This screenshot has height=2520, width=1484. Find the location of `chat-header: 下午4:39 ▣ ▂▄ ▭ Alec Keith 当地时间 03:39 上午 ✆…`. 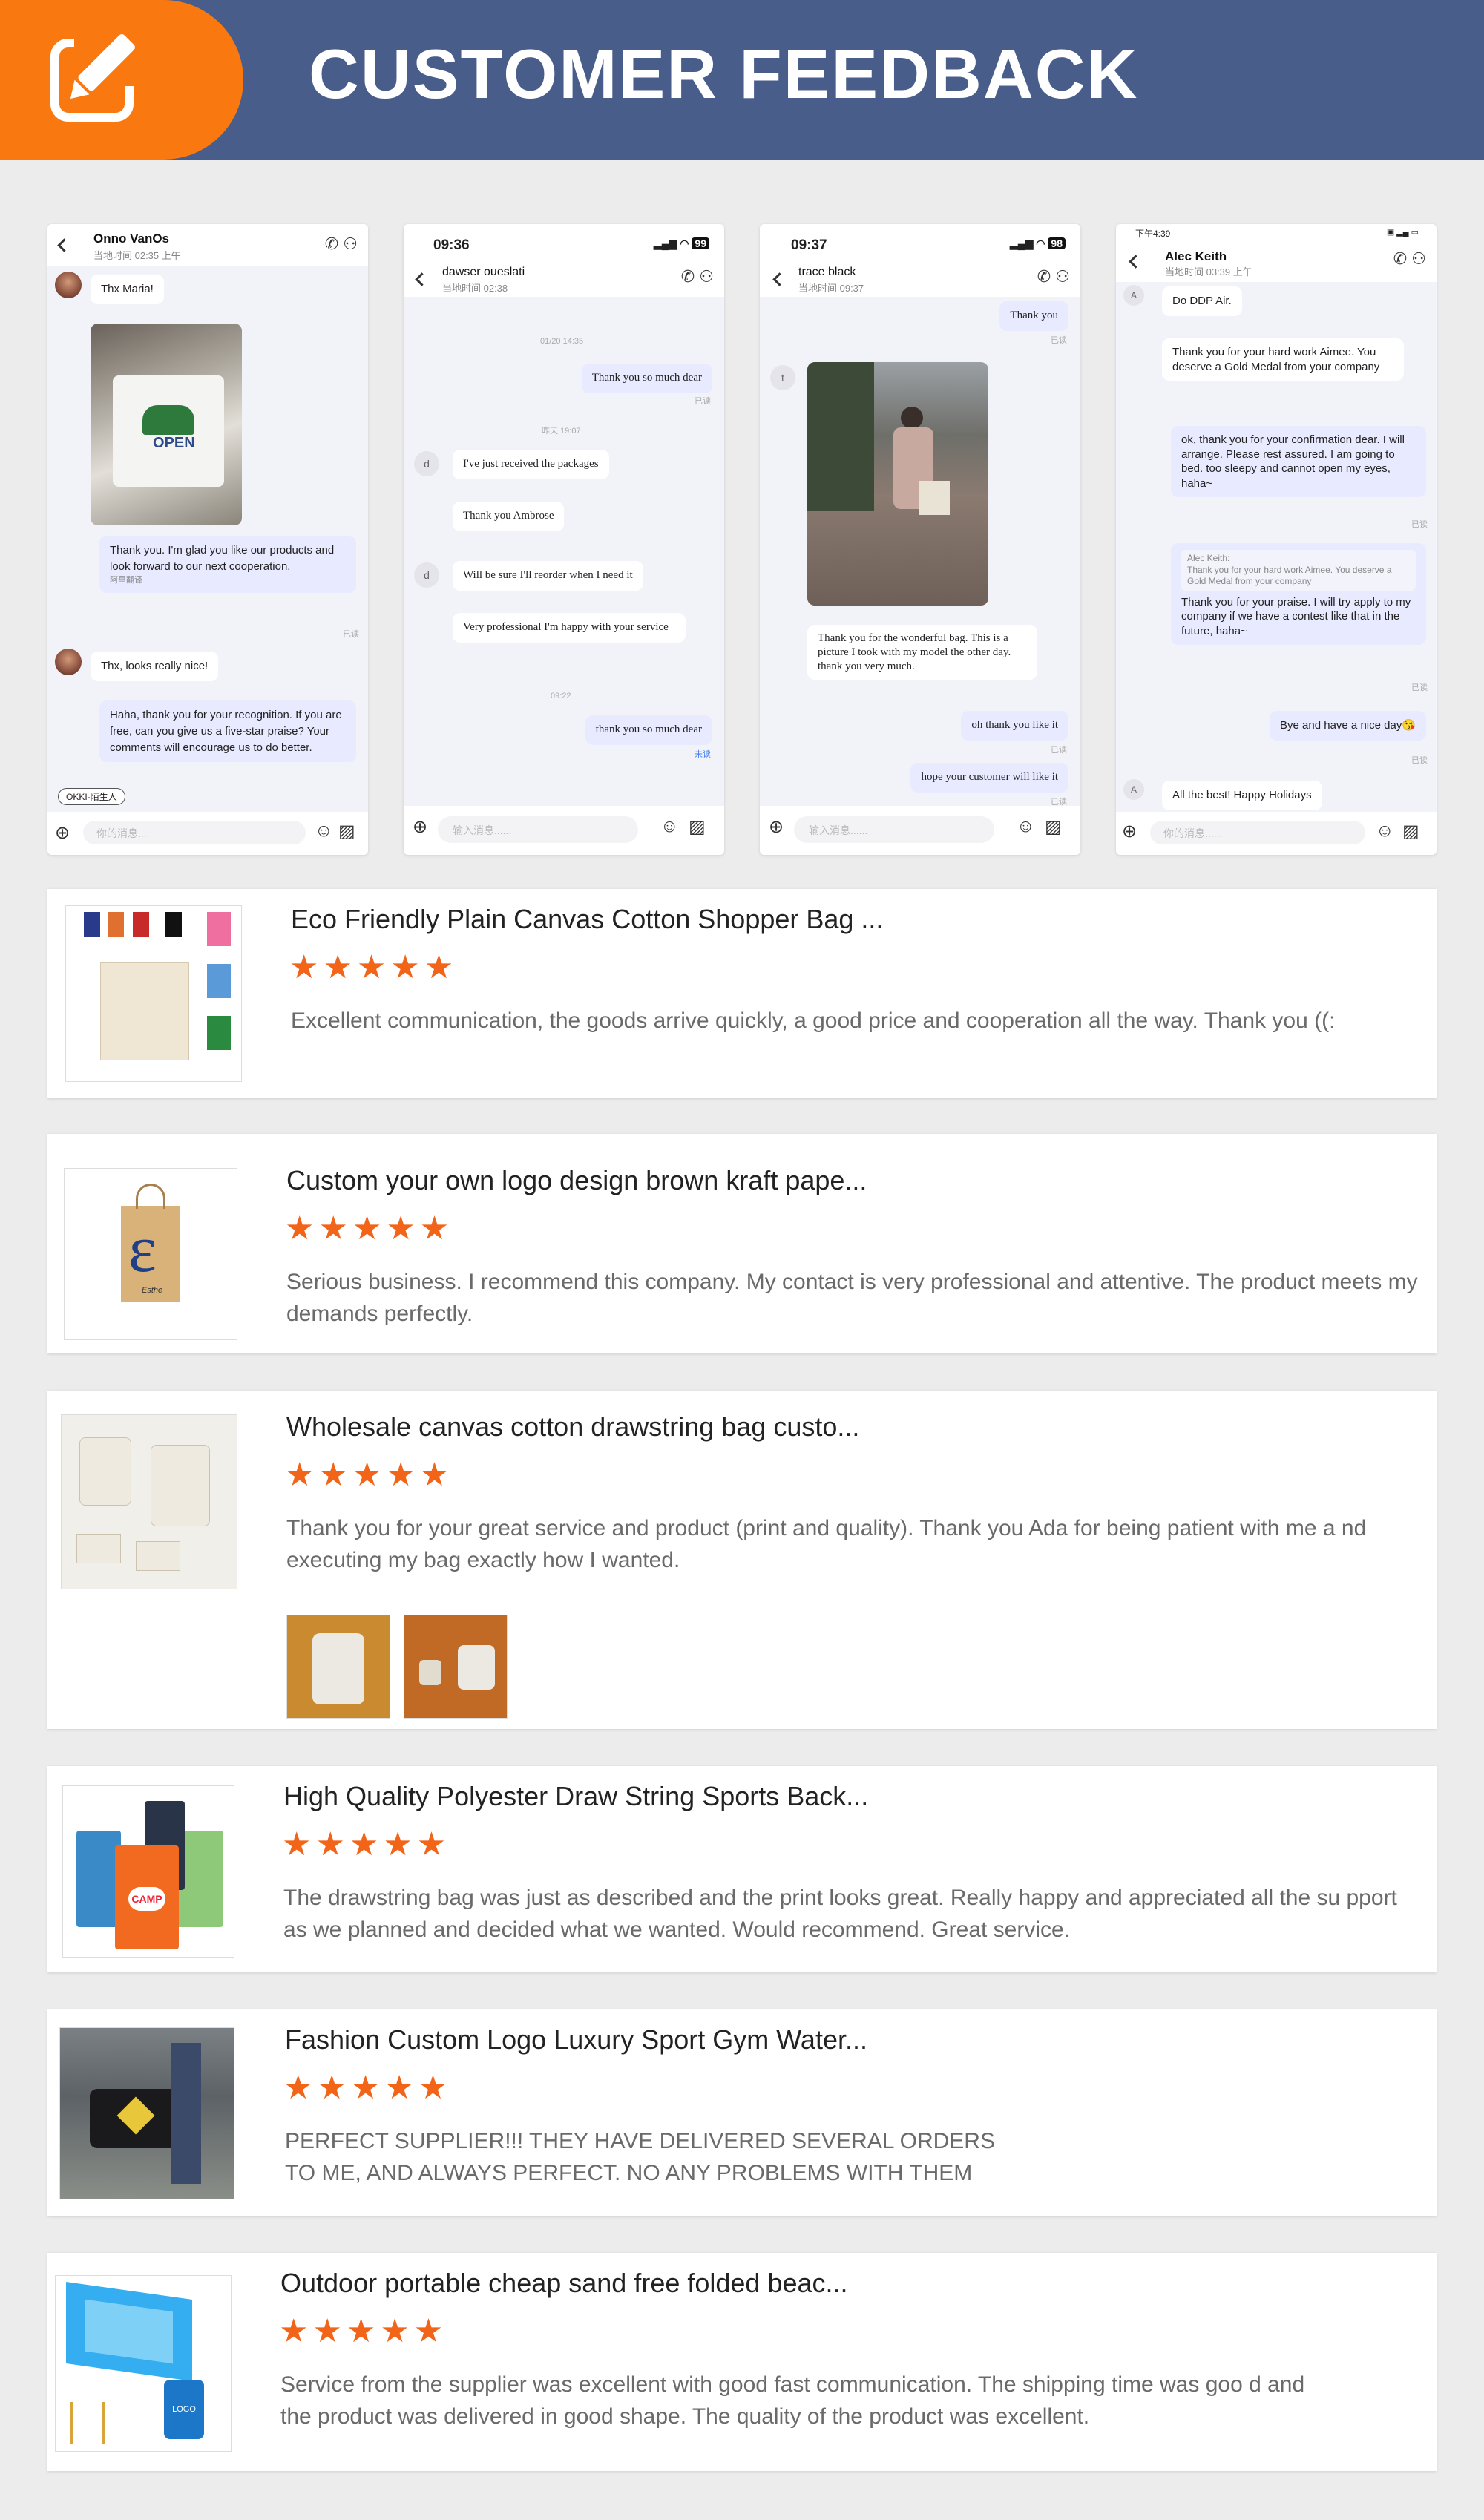

chat-header: 下午4:39 ▣ ▂▄ ▭ Alec Keith 当地时间 03:39 上午 ✆… is located at coordinates (1276, 253).